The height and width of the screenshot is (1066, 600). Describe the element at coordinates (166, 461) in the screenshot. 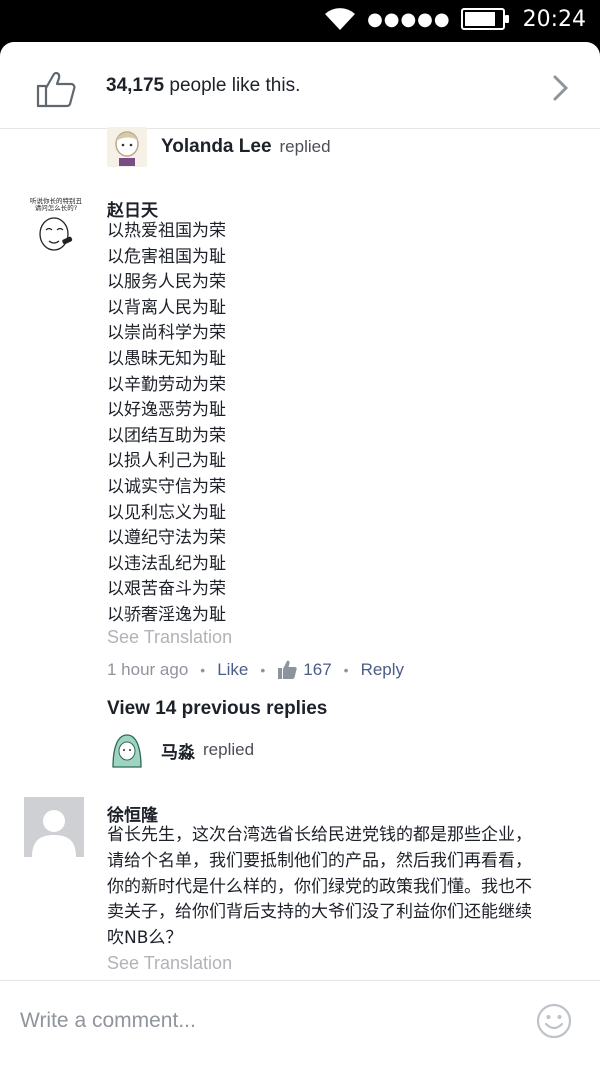

I see `comment-line: 以损人利己为耻` at that location.